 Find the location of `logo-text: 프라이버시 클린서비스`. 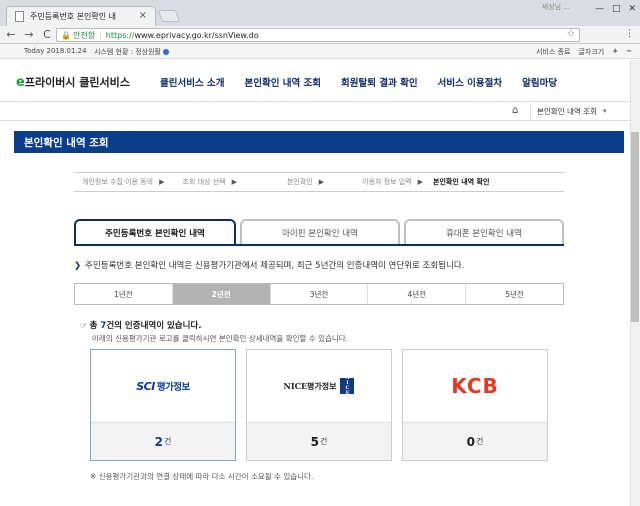

logo-text: 프라이버시 클린서비스 is located at coordinates (77, 82).